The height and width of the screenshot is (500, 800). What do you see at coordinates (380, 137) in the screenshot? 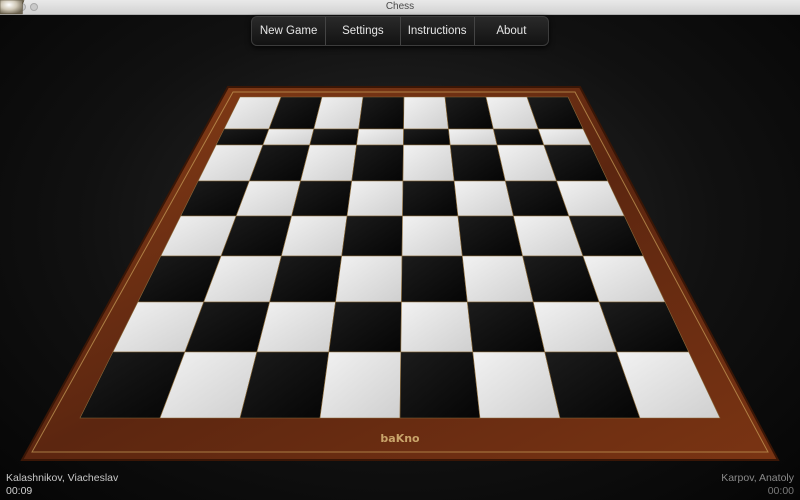
I see `square-d7` at bounding box center [380, 137].